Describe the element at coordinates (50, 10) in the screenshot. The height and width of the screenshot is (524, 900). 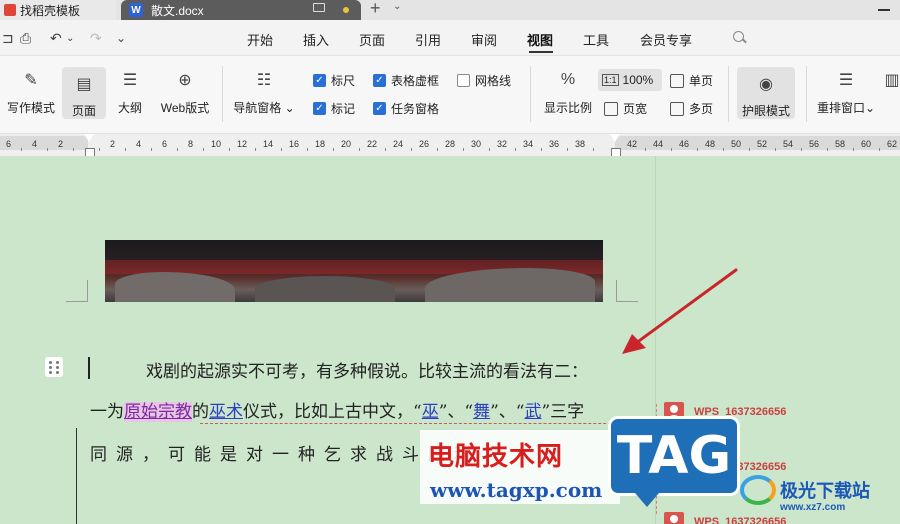
I see `tab-templates-label: 找稻壳模板` at that location.